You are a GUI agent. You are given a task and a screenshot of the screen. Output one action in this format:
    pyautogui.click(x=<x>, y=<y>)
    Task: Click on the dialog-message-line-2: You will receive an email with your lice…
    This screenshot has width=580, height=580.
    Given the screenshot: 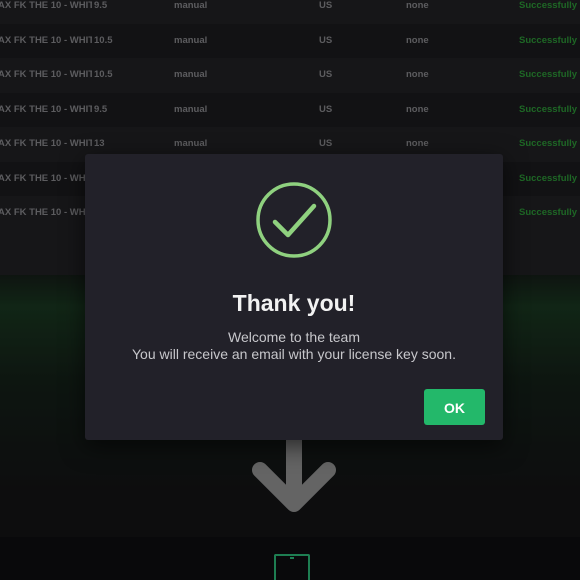 What is the action you would take?
    pyautogui.click(x=294, y=354)
    